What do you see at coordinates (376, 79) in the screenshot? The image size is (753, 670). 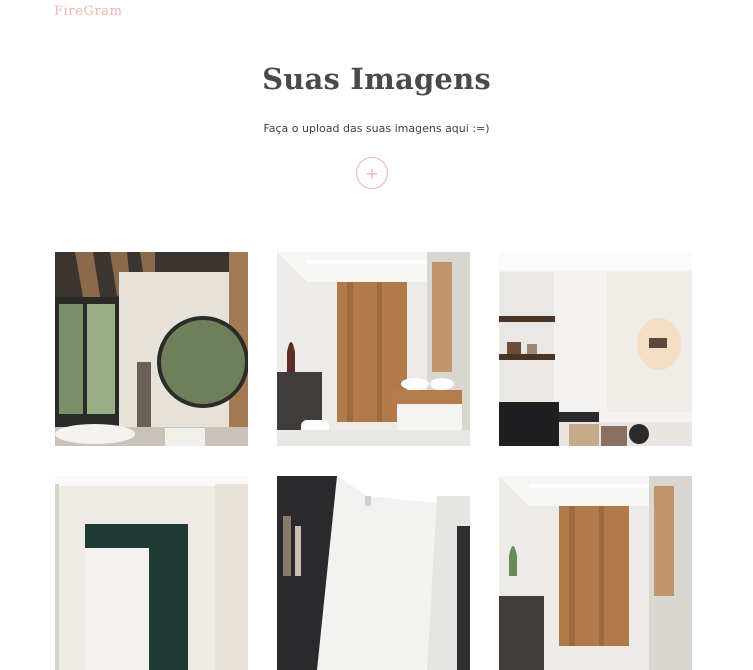 I see `page-title: Suas Imagens` at bounding box center [376, 79].